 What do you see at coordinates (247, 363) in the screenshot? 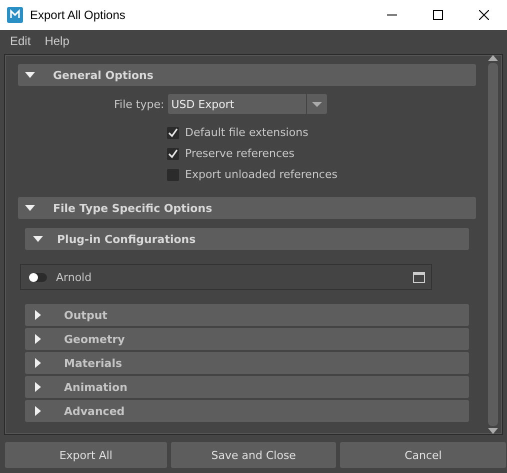
I see `section-header: Materials` at bounding box center [247, 363].